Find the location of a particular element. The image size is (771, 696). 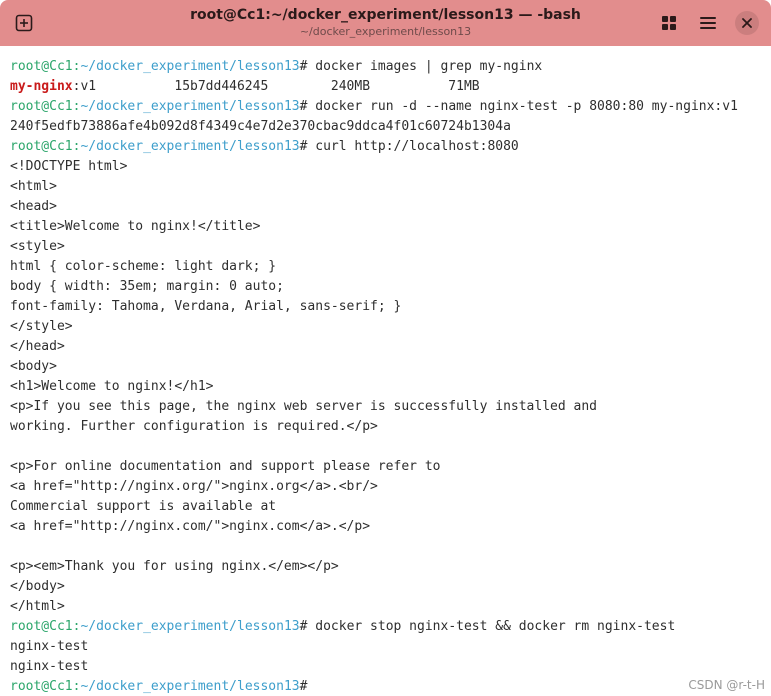

command-text: docker images | grep my-nginx is located at coordinates (425, 66).